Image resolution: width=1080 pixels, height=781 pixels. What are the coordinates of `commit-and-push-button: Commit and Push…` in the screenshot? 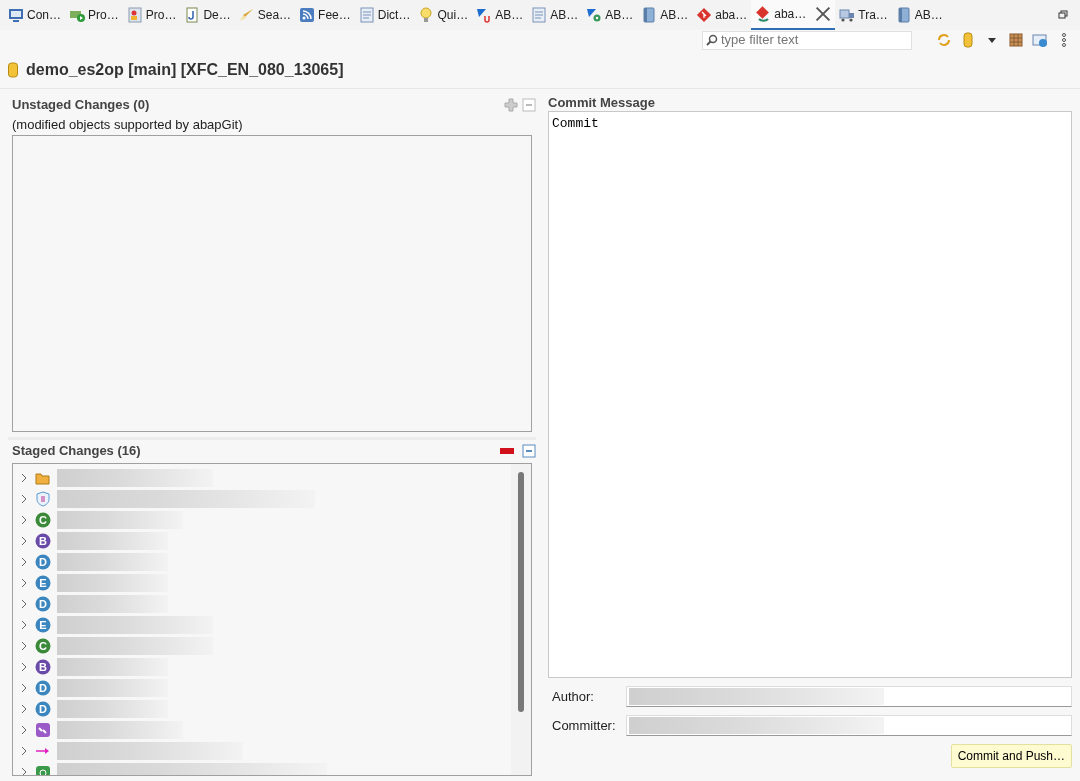 It's located at (1011, 756).